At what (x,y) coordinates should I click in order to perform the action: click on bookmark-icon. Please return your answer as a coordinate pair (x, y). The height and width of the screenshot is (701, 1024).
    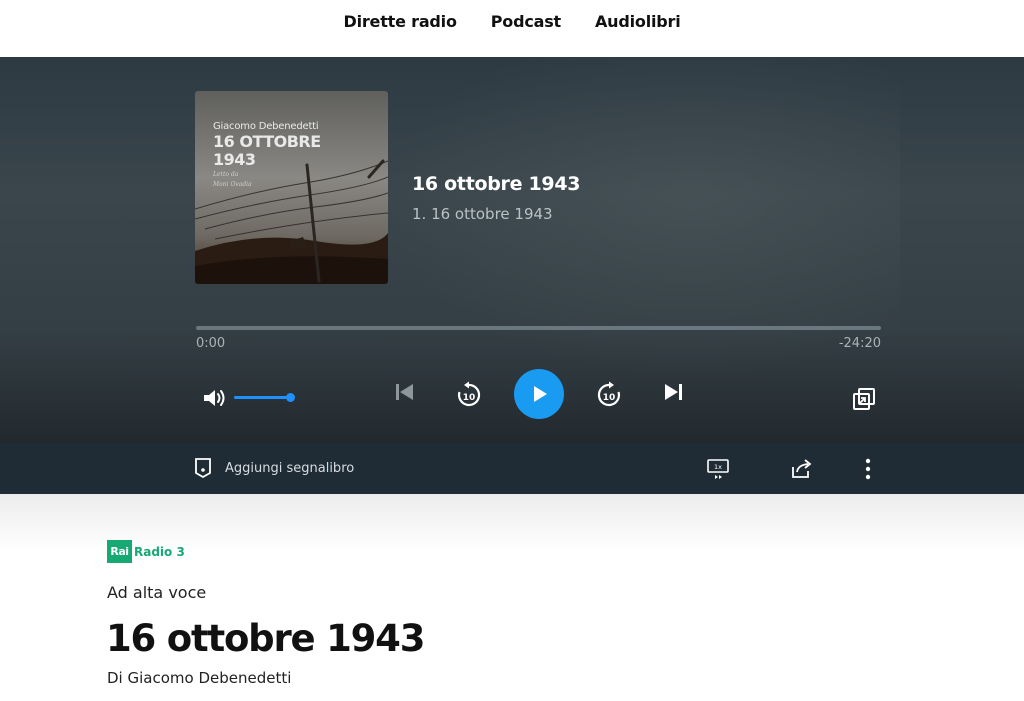
    Looking at the image, I should click on (203, 468).